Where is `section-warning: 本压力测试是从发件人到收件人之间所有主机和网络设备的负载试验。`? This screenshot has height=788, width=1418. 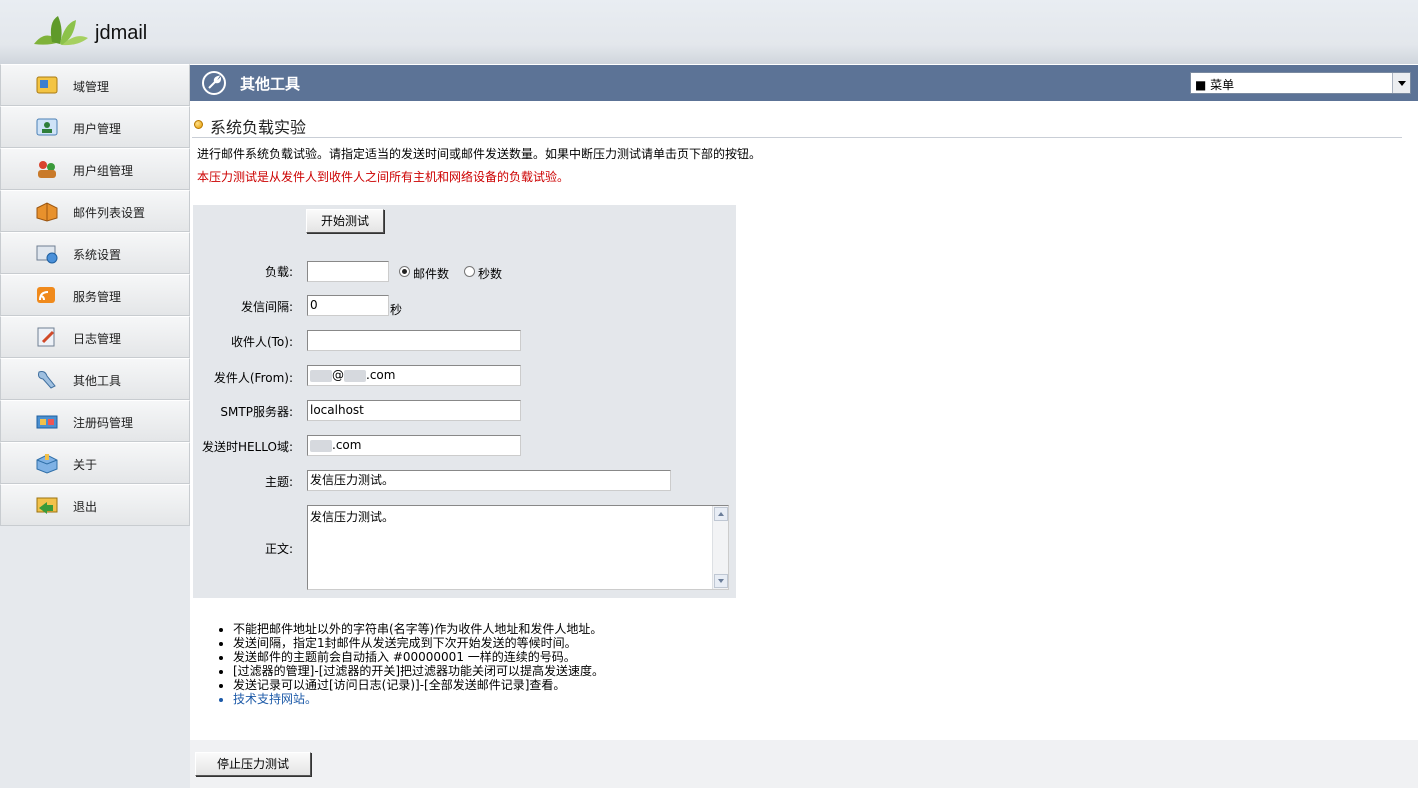
section-warning: 本压力测试是从发件人到收件人之间所有主机和网络设备的负载试验。 is located at coordinates (383, 177).